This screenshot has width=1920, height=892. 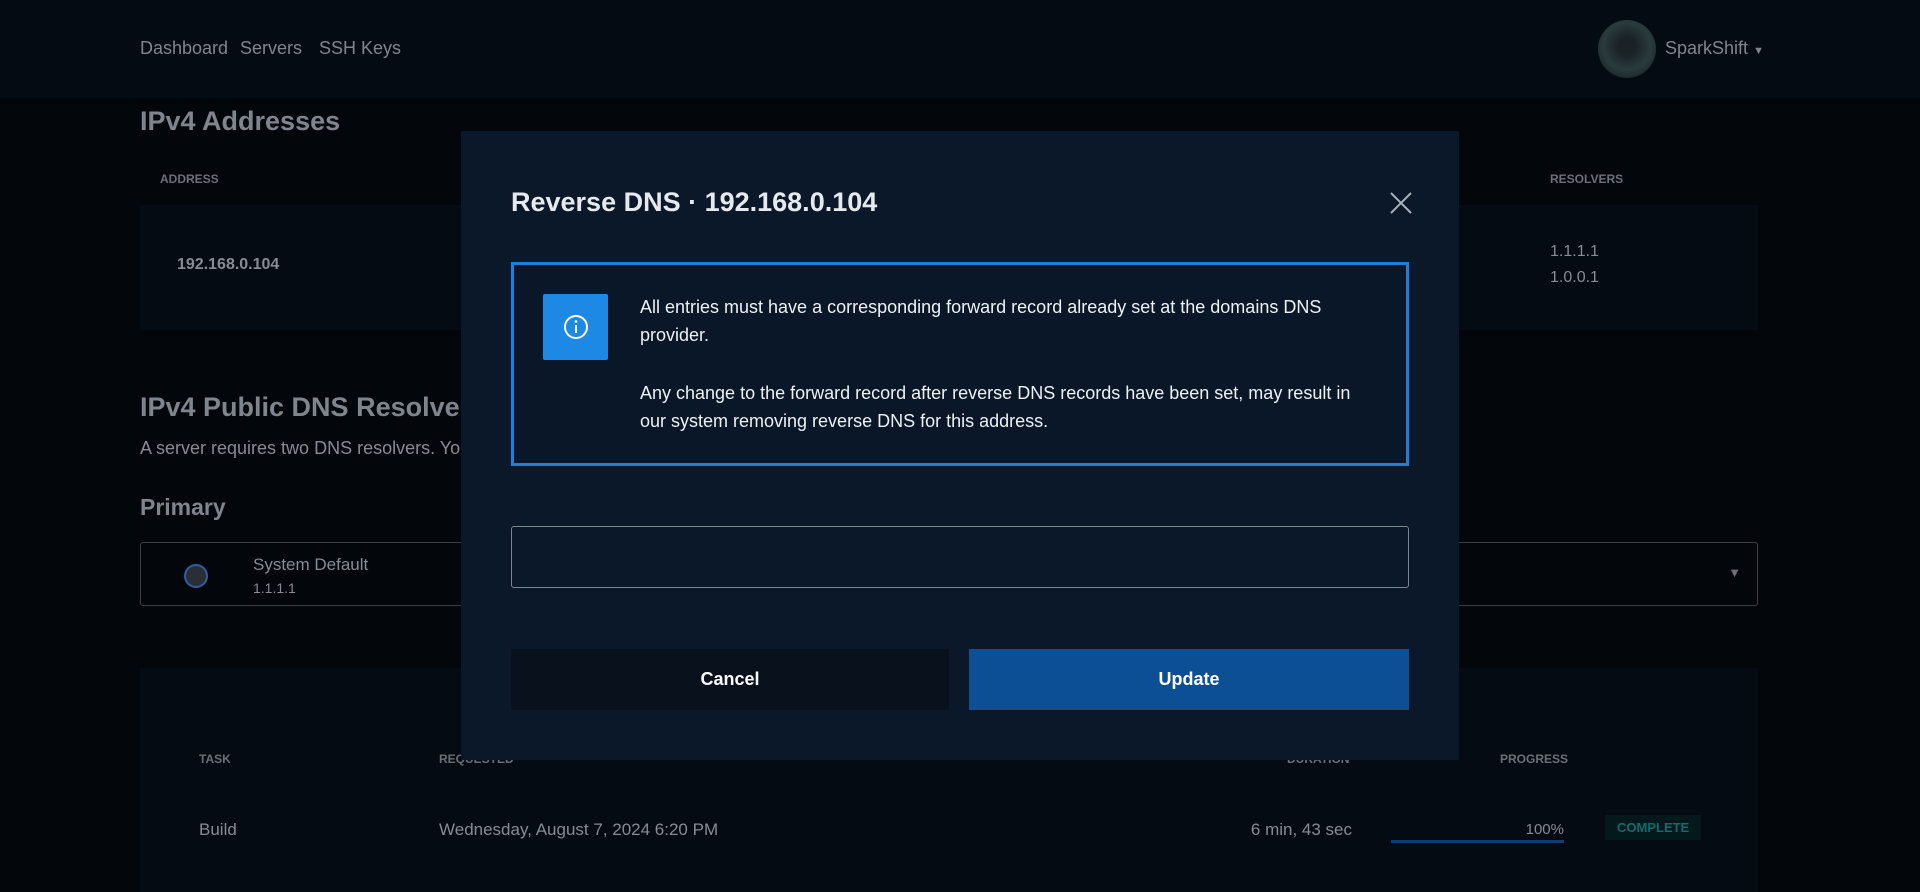 I want to click on reverse-dns-input, so click(x=960, y=557).